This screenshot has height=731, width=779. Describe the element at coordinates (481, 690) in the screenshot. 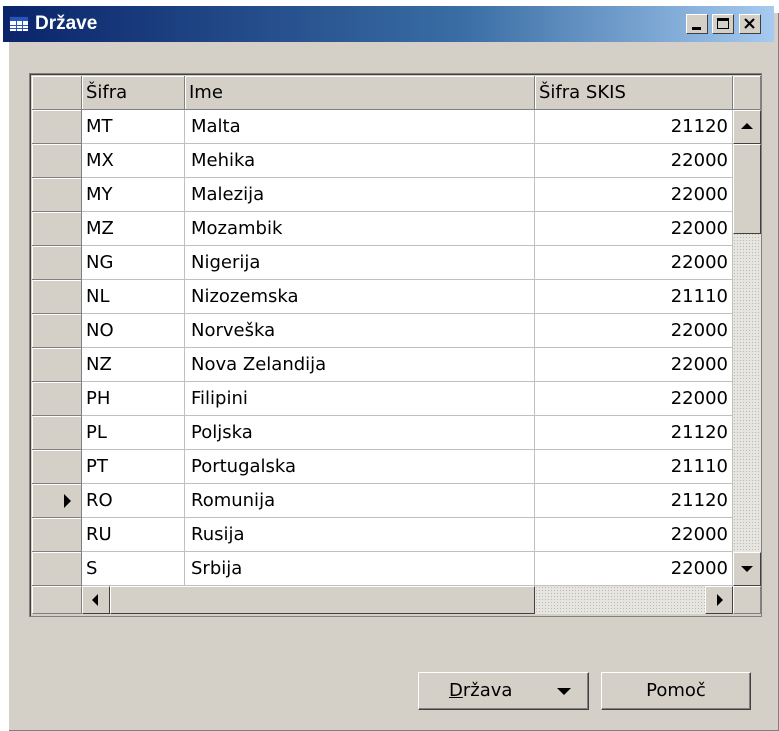

I see `drzava-button-label: Država` at that location.